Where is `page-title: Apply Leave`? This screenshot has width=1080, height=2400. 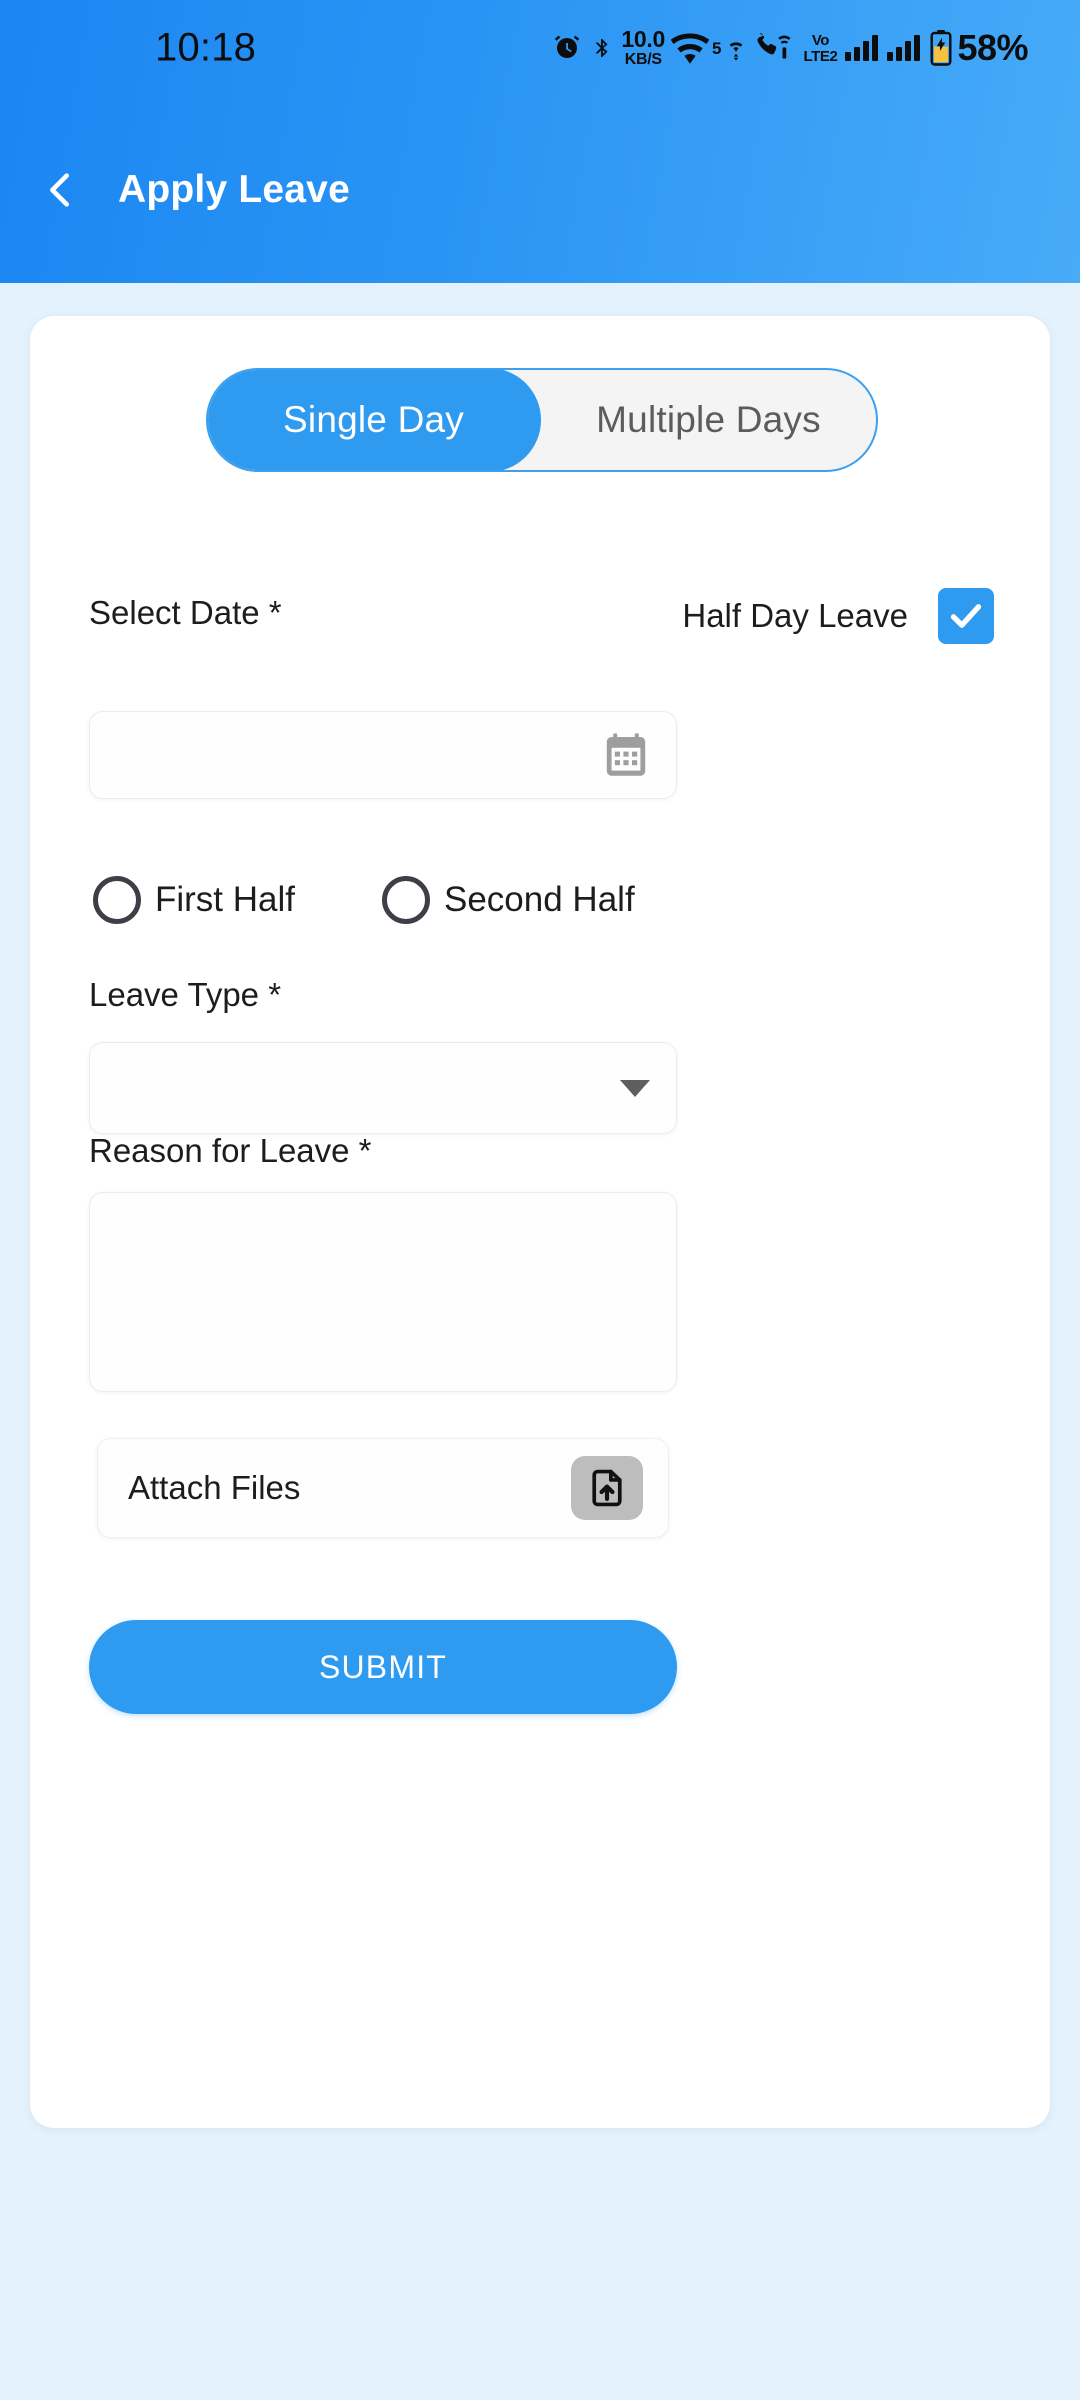
page-title: Apply Leave is located at coordinates (234, 189).